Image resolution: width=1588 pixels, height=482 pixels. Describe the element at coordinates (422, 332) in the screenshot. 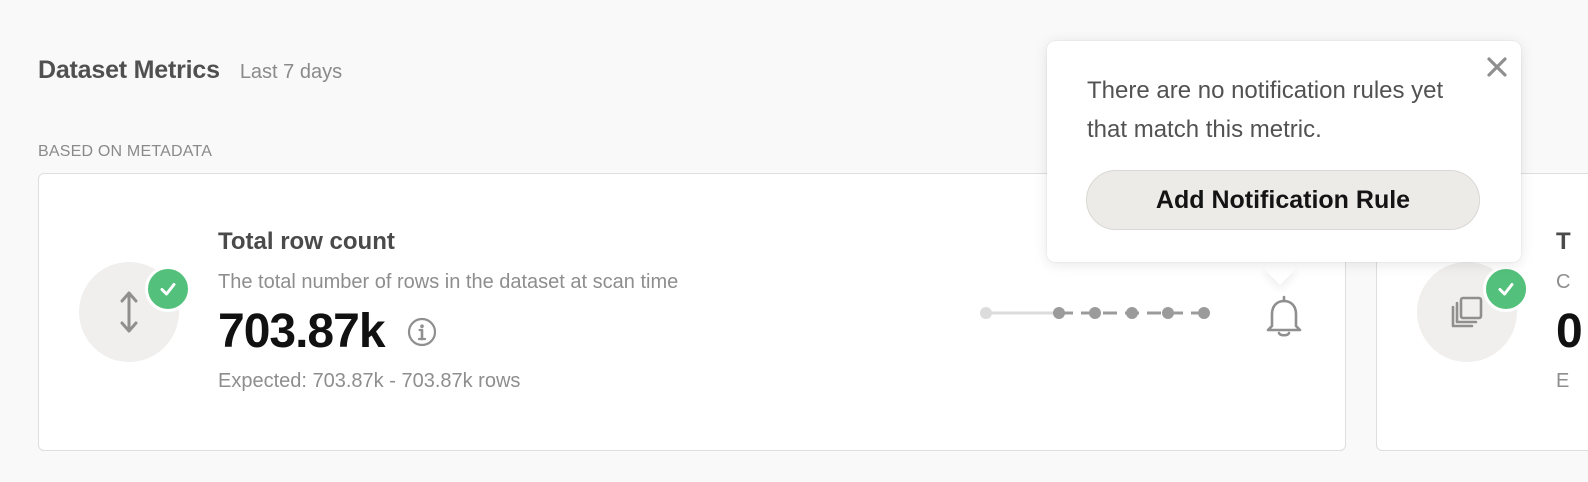

I see `info-icon` at that location.